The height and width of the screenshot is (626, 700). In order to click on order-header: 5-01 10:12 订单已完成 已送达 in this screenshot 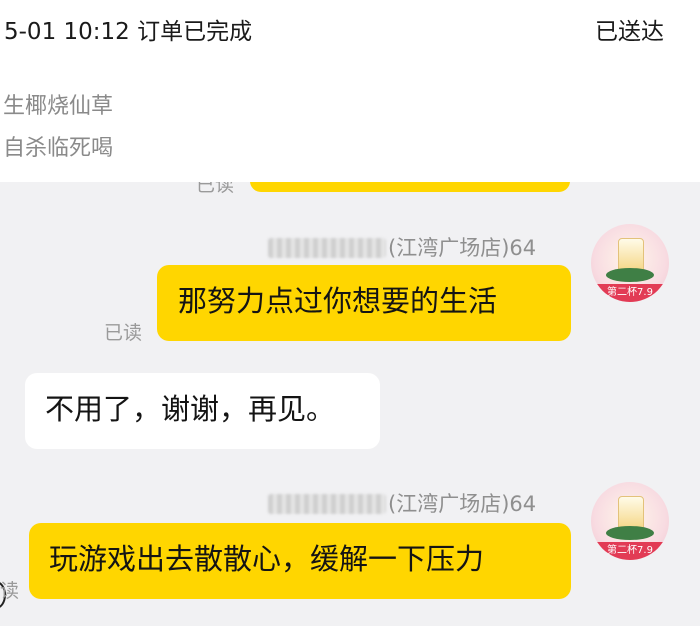, I will do `click(350, 32)`.